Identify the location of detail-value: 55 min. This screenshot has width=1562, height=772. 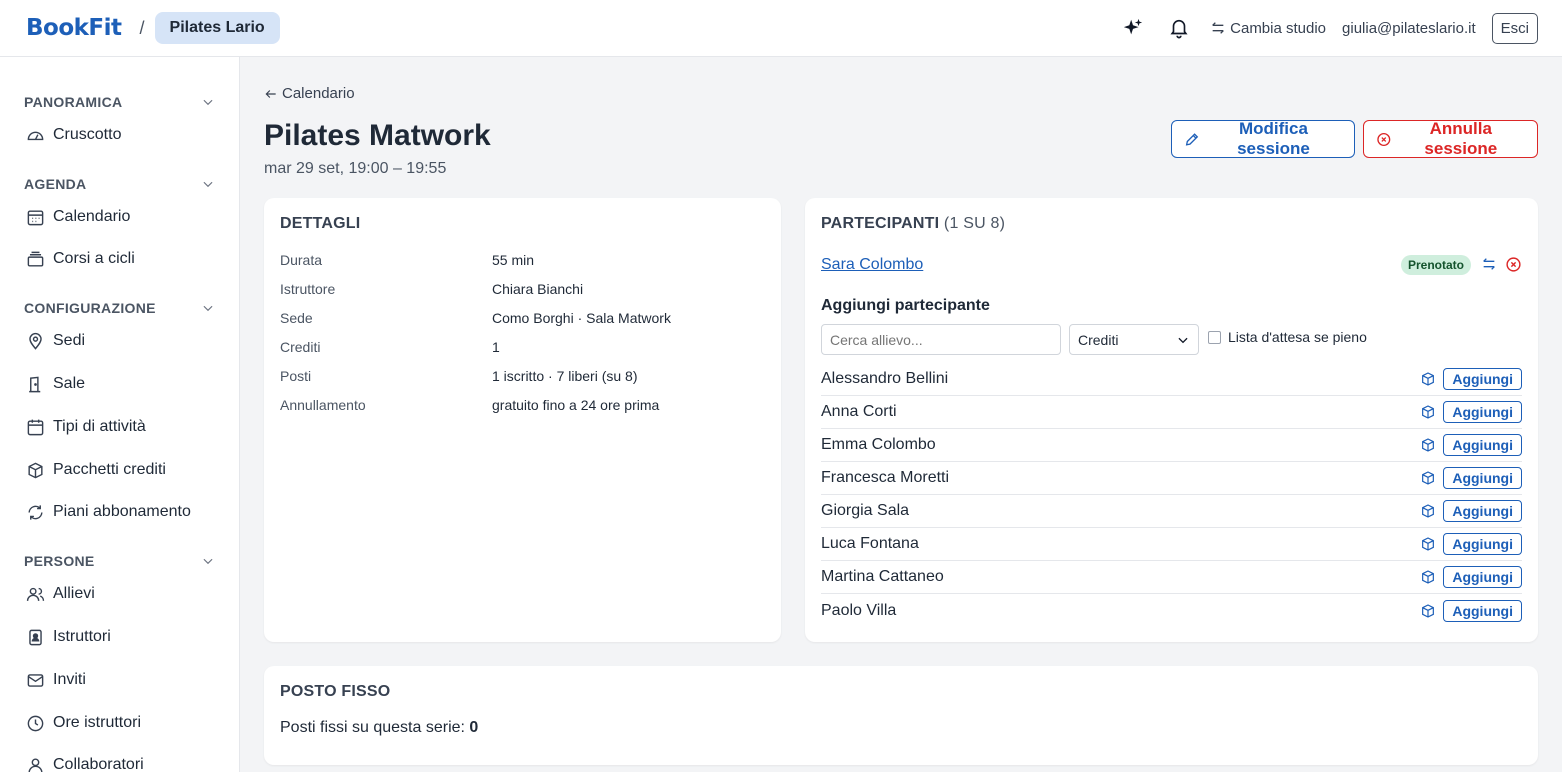
(513, 260).